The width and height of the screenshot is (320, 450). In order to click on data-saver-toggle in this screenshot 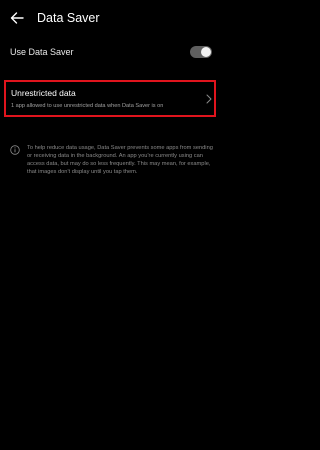, I will do `click(201, 52)`.